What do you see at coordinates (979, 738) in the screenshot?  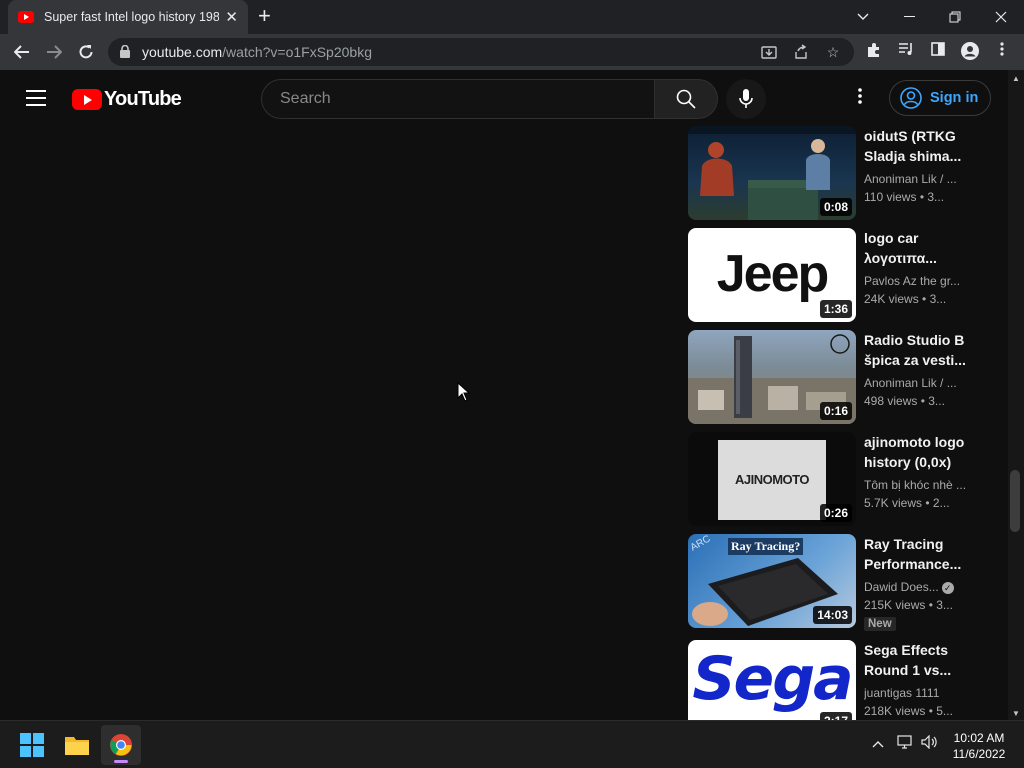 I see `clock-time: 10:02 AM` at bounding box center [979, 738].